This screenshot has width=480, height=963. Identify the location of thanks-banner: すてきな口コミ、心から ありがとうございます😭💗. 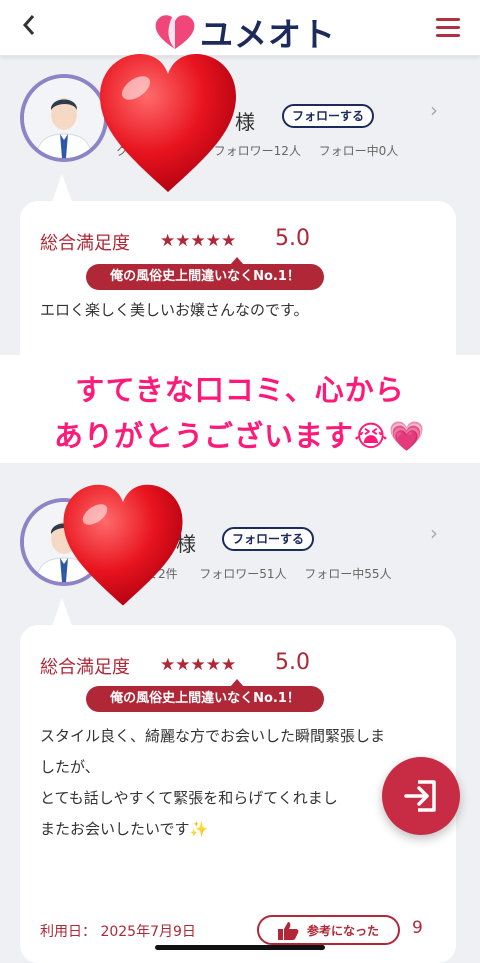
(240, 409).